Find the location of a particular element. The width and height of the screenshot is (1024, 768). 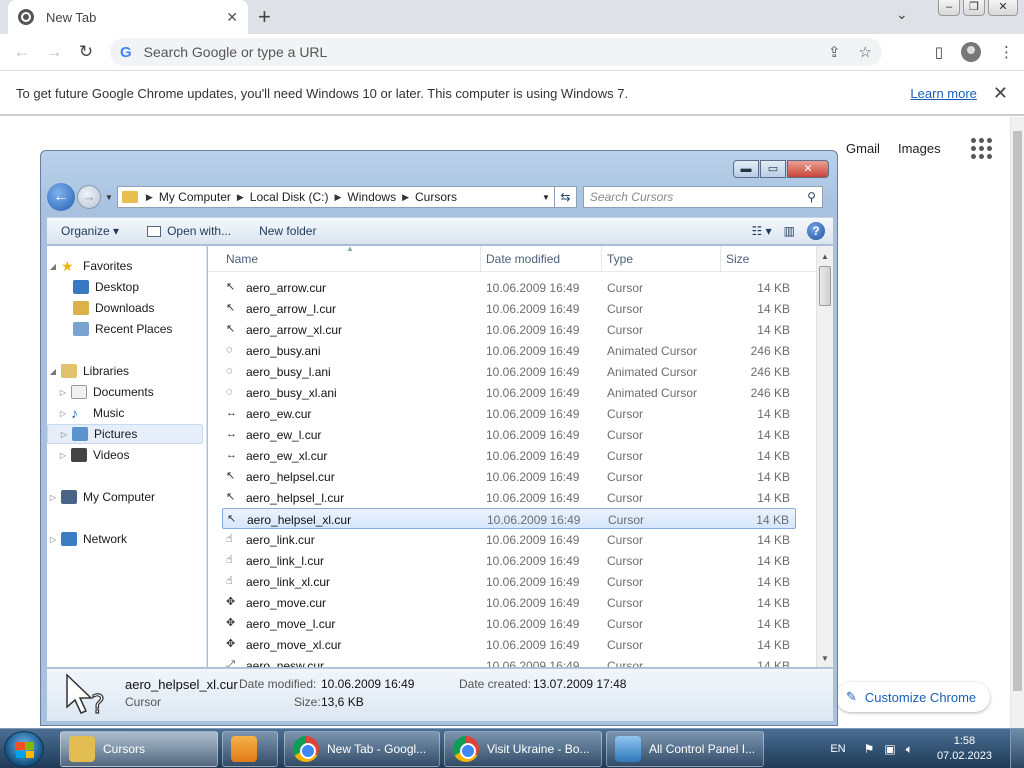

restore-button: ❐ is located at coordinates (974, 8).